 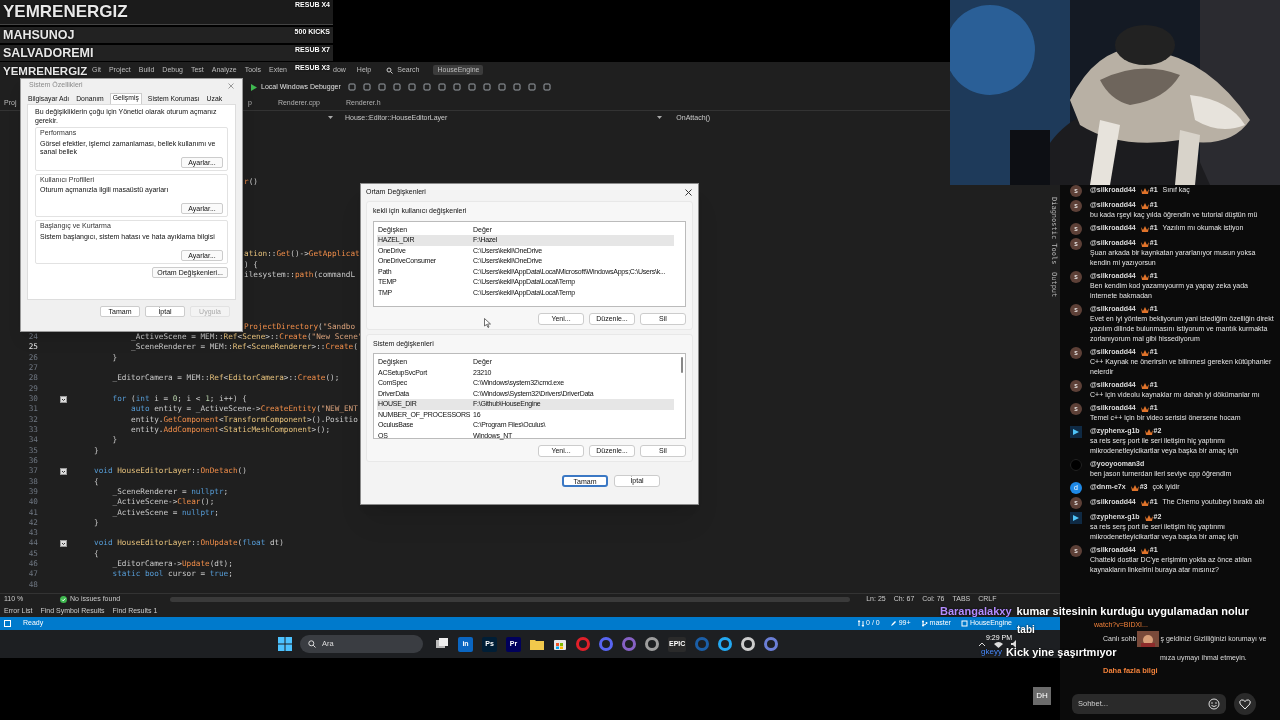 I want to click on repo-icon, so click(x=964, y=623).